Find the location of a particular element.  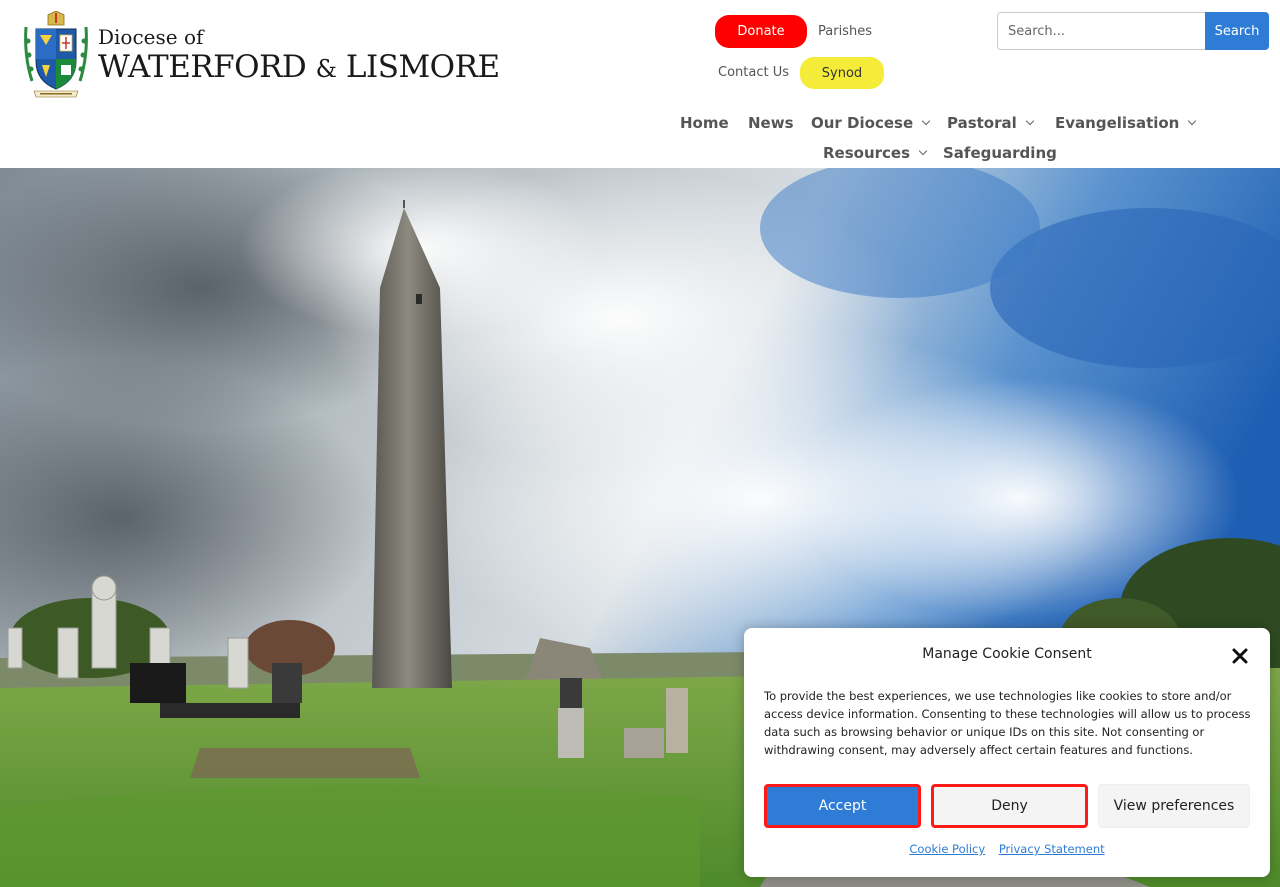

nav-evangelisation: Evangelisation is located at coordinates (1126, 123).